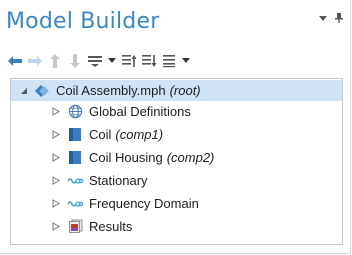 Image resolution: width=352 pixels, height=255 pixels. What do you see at coordinates (126, 157) in the screenshot?
I see `tree-item-label: Coil Housing` at bounding box center [126, 157].